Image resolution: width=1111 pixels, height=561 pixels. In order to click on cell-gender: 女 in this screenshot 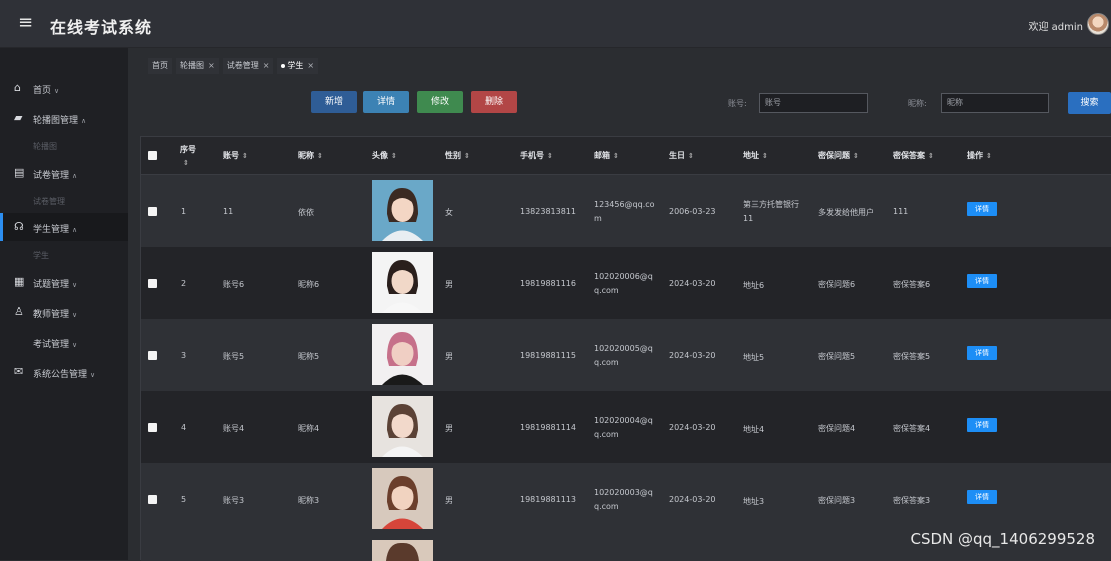, I will do `click(449, 212)`.